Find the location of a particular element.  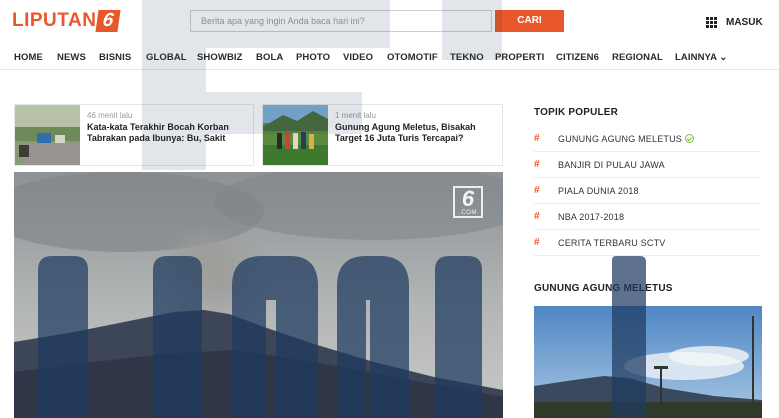

login-label: MASUK is located at coordinates (744, 22).